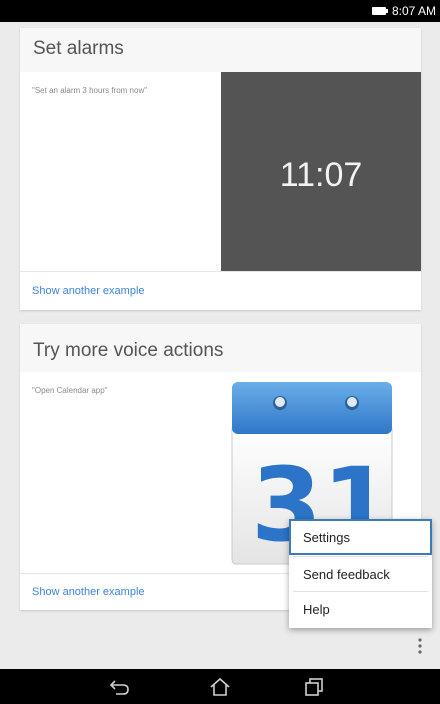 Image resolution: width=440 pixels, height=704 pixels. Describe the element at coordinates (70, 390) in the screenshot. I see `example-text: "Open Calendar app"` at that location.